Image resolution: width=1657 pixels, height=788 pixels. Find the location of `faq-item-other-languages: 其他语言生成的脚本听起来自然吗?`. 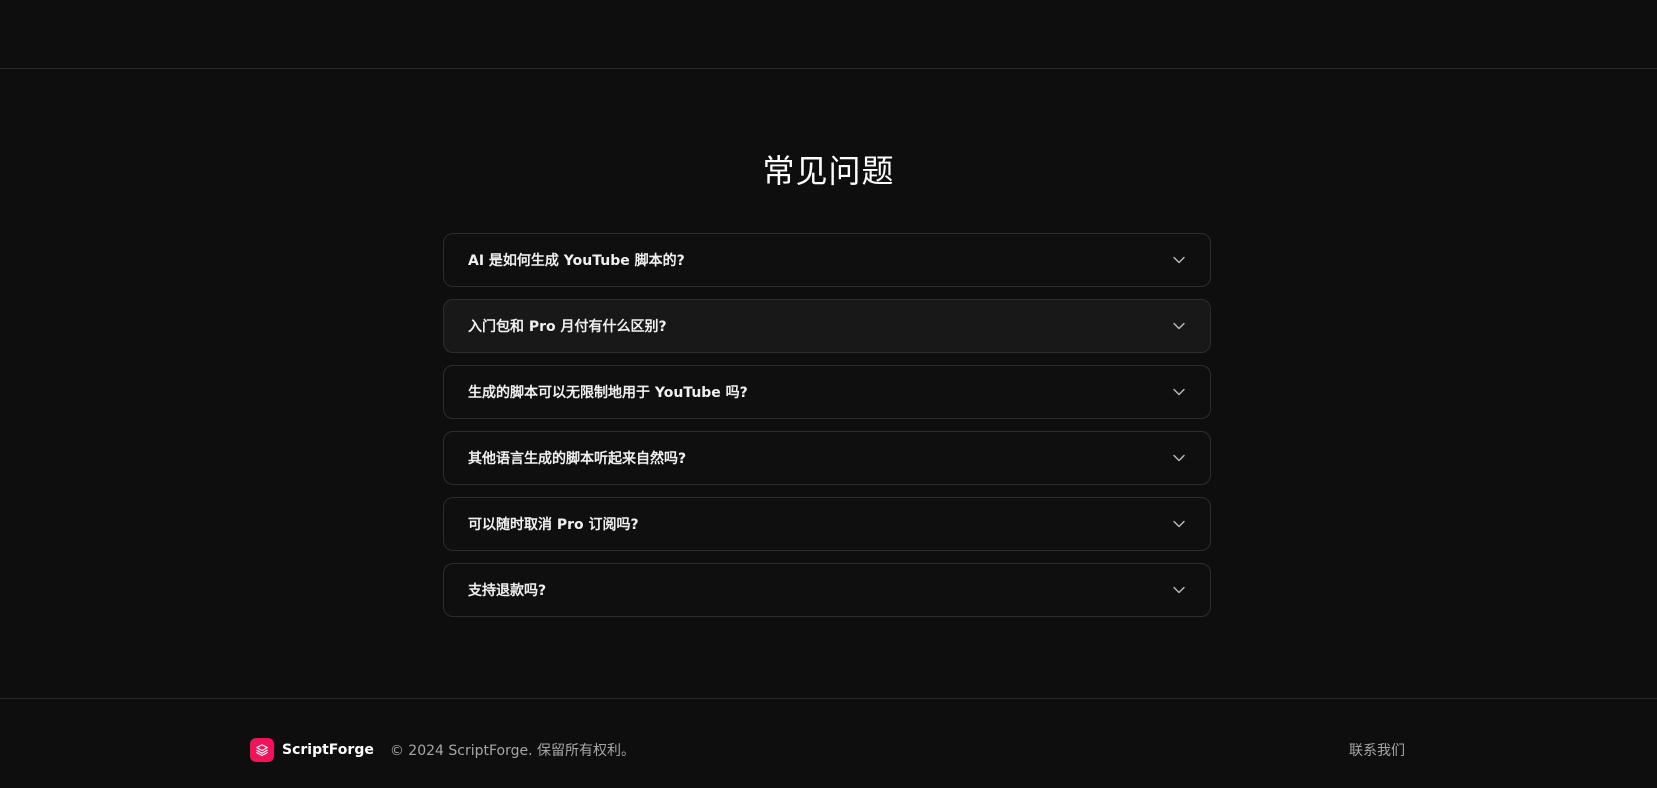

faq-item-other-languages: 其他语言生成的脚本听起来自然吗? is located at coordinates (827, 458).